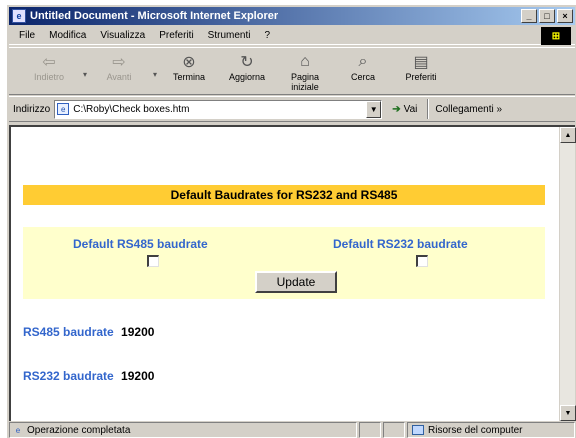 The width and height of the screenshot is (576, 438). What do you see at coordinates (418, 430) in the screenshot?
I see `computer-icon` at bounding box center [418, 430].